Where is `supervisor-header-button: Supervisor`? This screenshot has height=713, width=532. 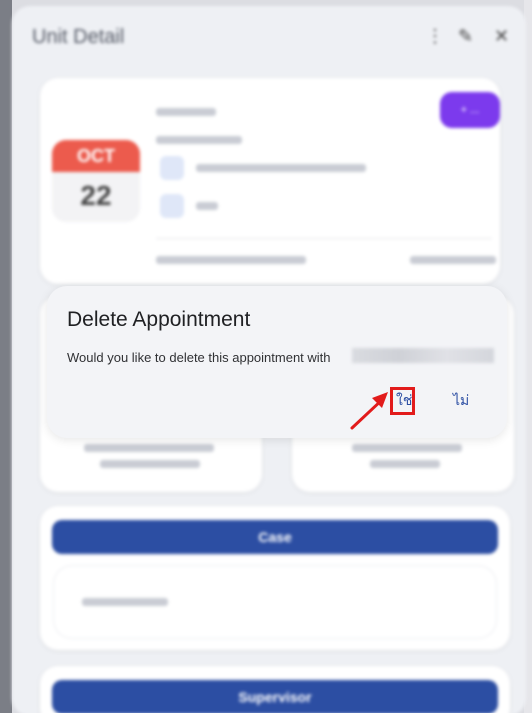 supervisor-header-button: Supervisor is located at coordinates (275, 696).